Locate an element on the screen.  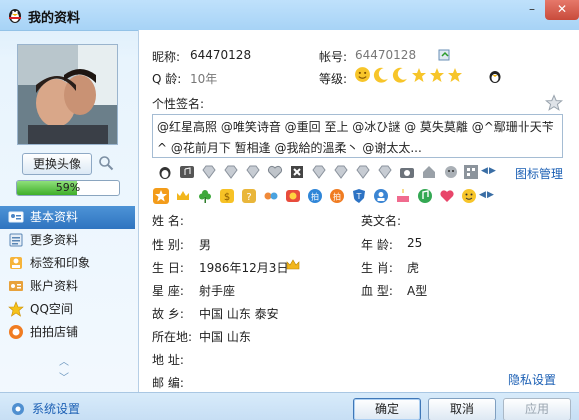
minimize-button: – is located at coordinates (532, 10).